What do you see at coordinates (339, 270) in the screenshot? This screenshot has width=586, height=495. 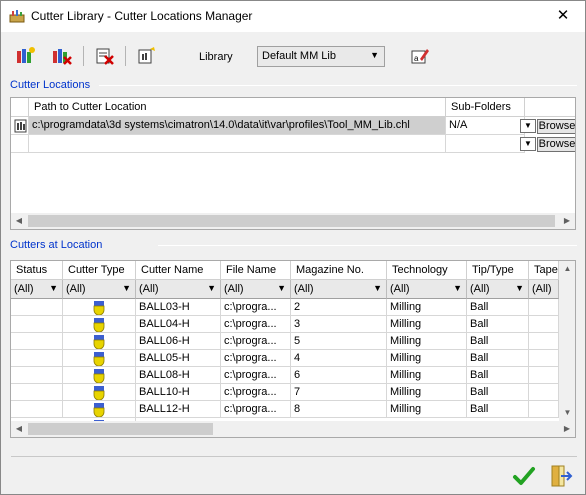 I see `column-header-magazine-no: Magazine No.` at bounding box center [339, 270].